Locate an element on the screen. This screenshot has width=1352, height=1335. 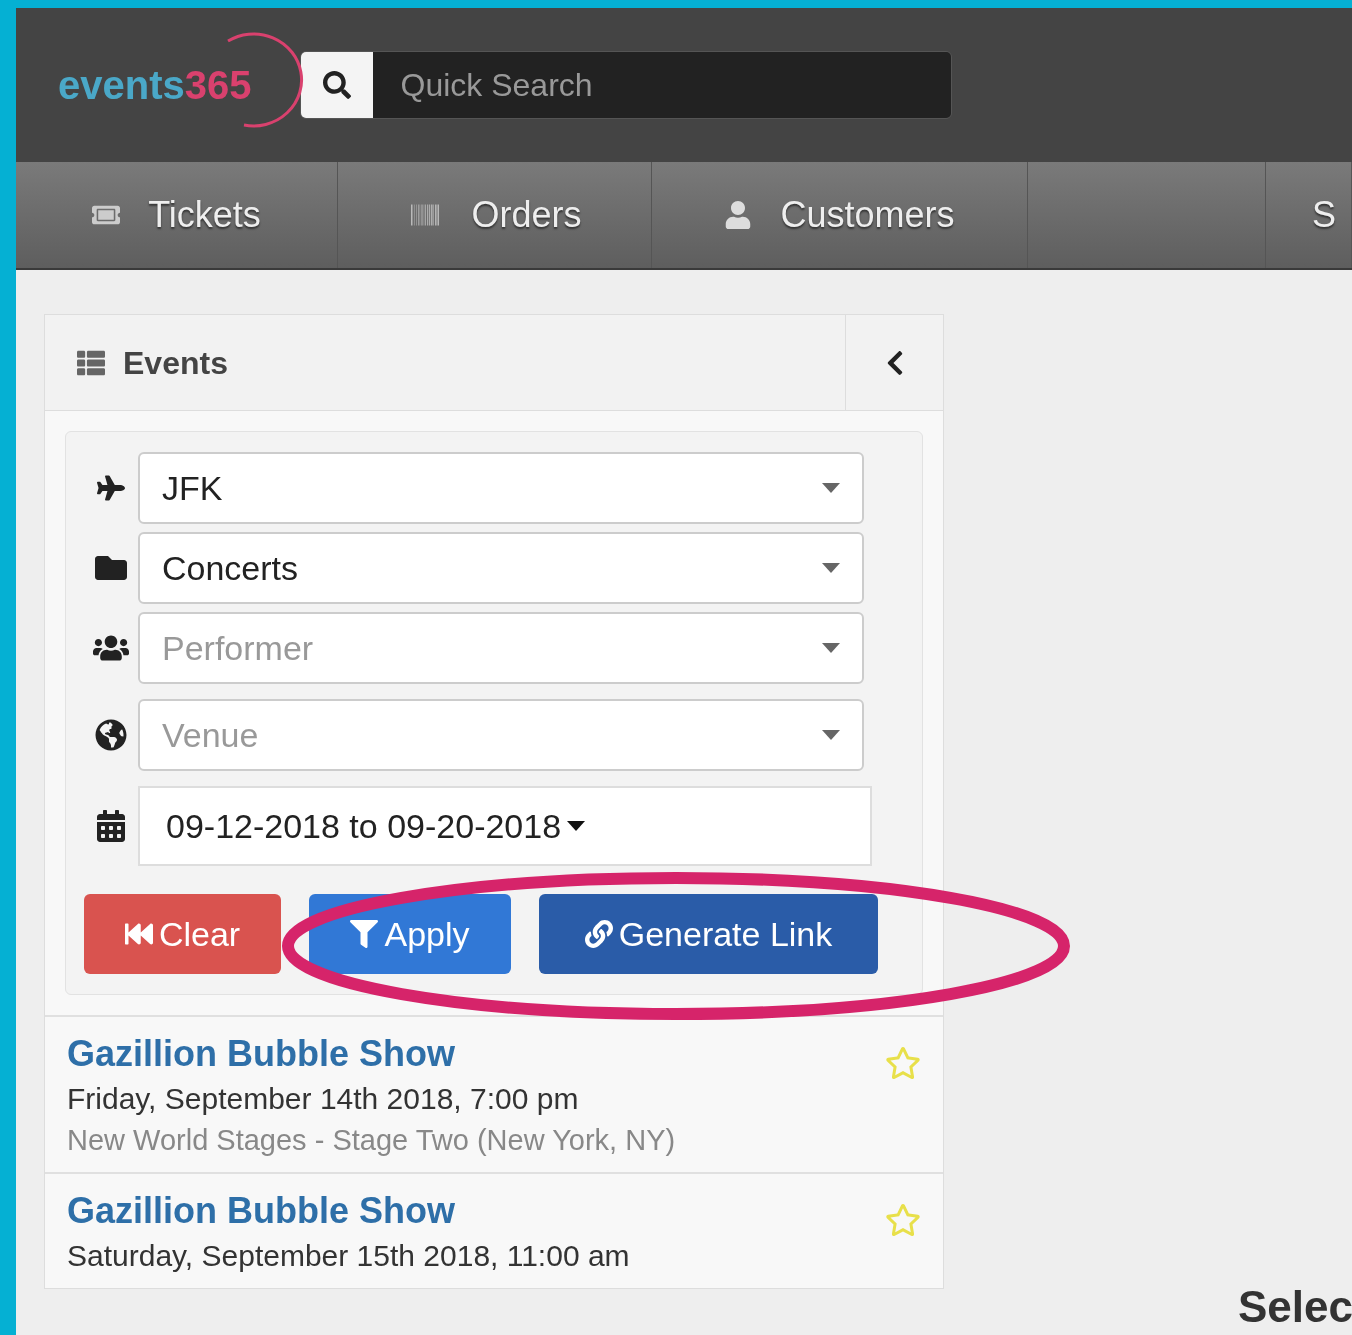
select-field: Performer is located at coordinates (501, 648).